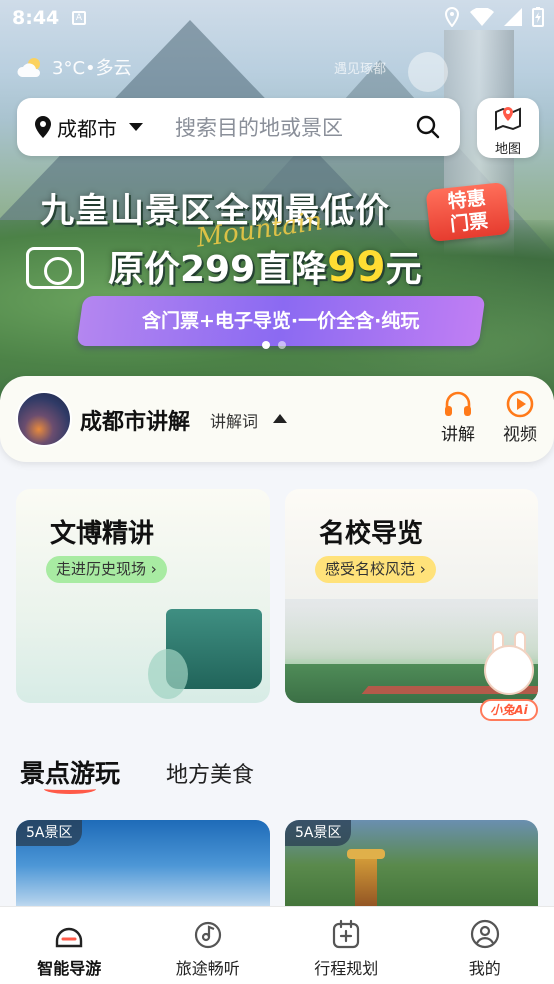 Image resolution: width=554 pixels, height=984 pixels. Describe the element at coordinates (403, 269) in the screenshot. I see `price-suffix: 元` at that location.